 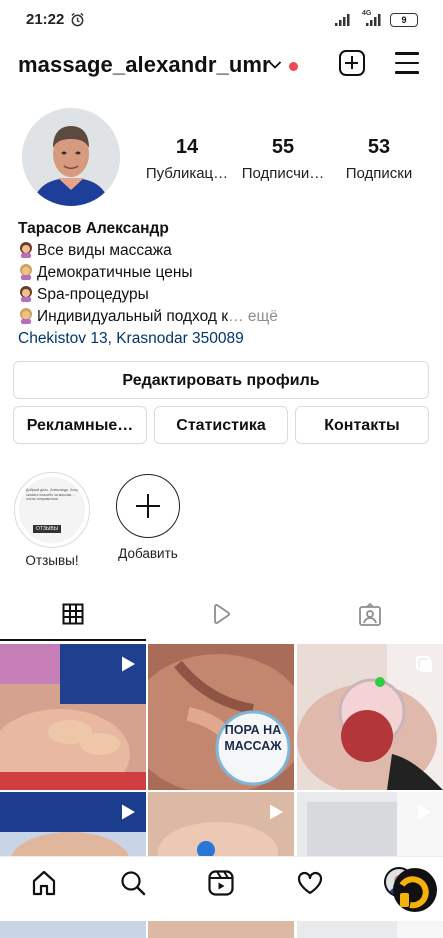 What do you see at coordinates (228, 273) in the screenshot?
I see `bio-line: Демократичные цены` at bounding box center [228, 273].